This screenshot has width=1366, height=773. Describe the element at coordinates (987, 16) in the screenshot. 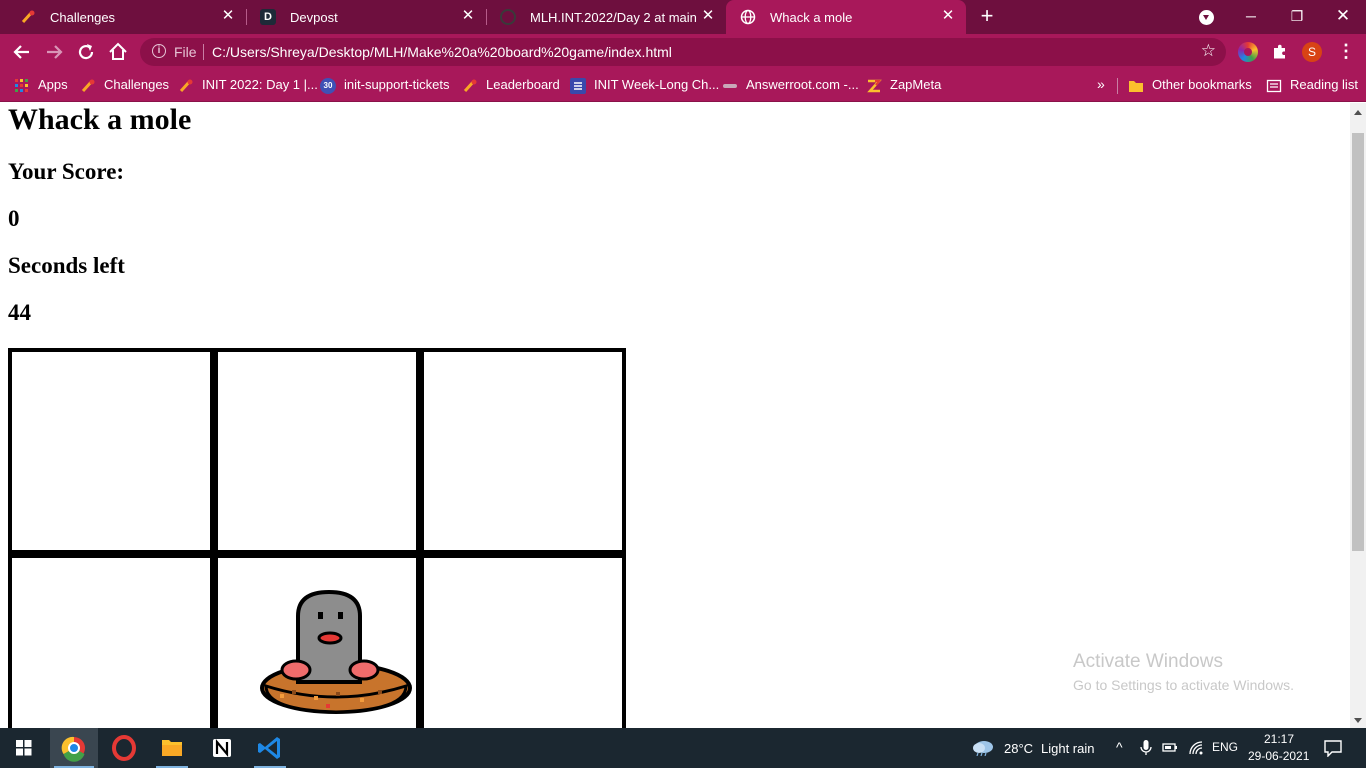

I see `new-tab-button: +` at that location.